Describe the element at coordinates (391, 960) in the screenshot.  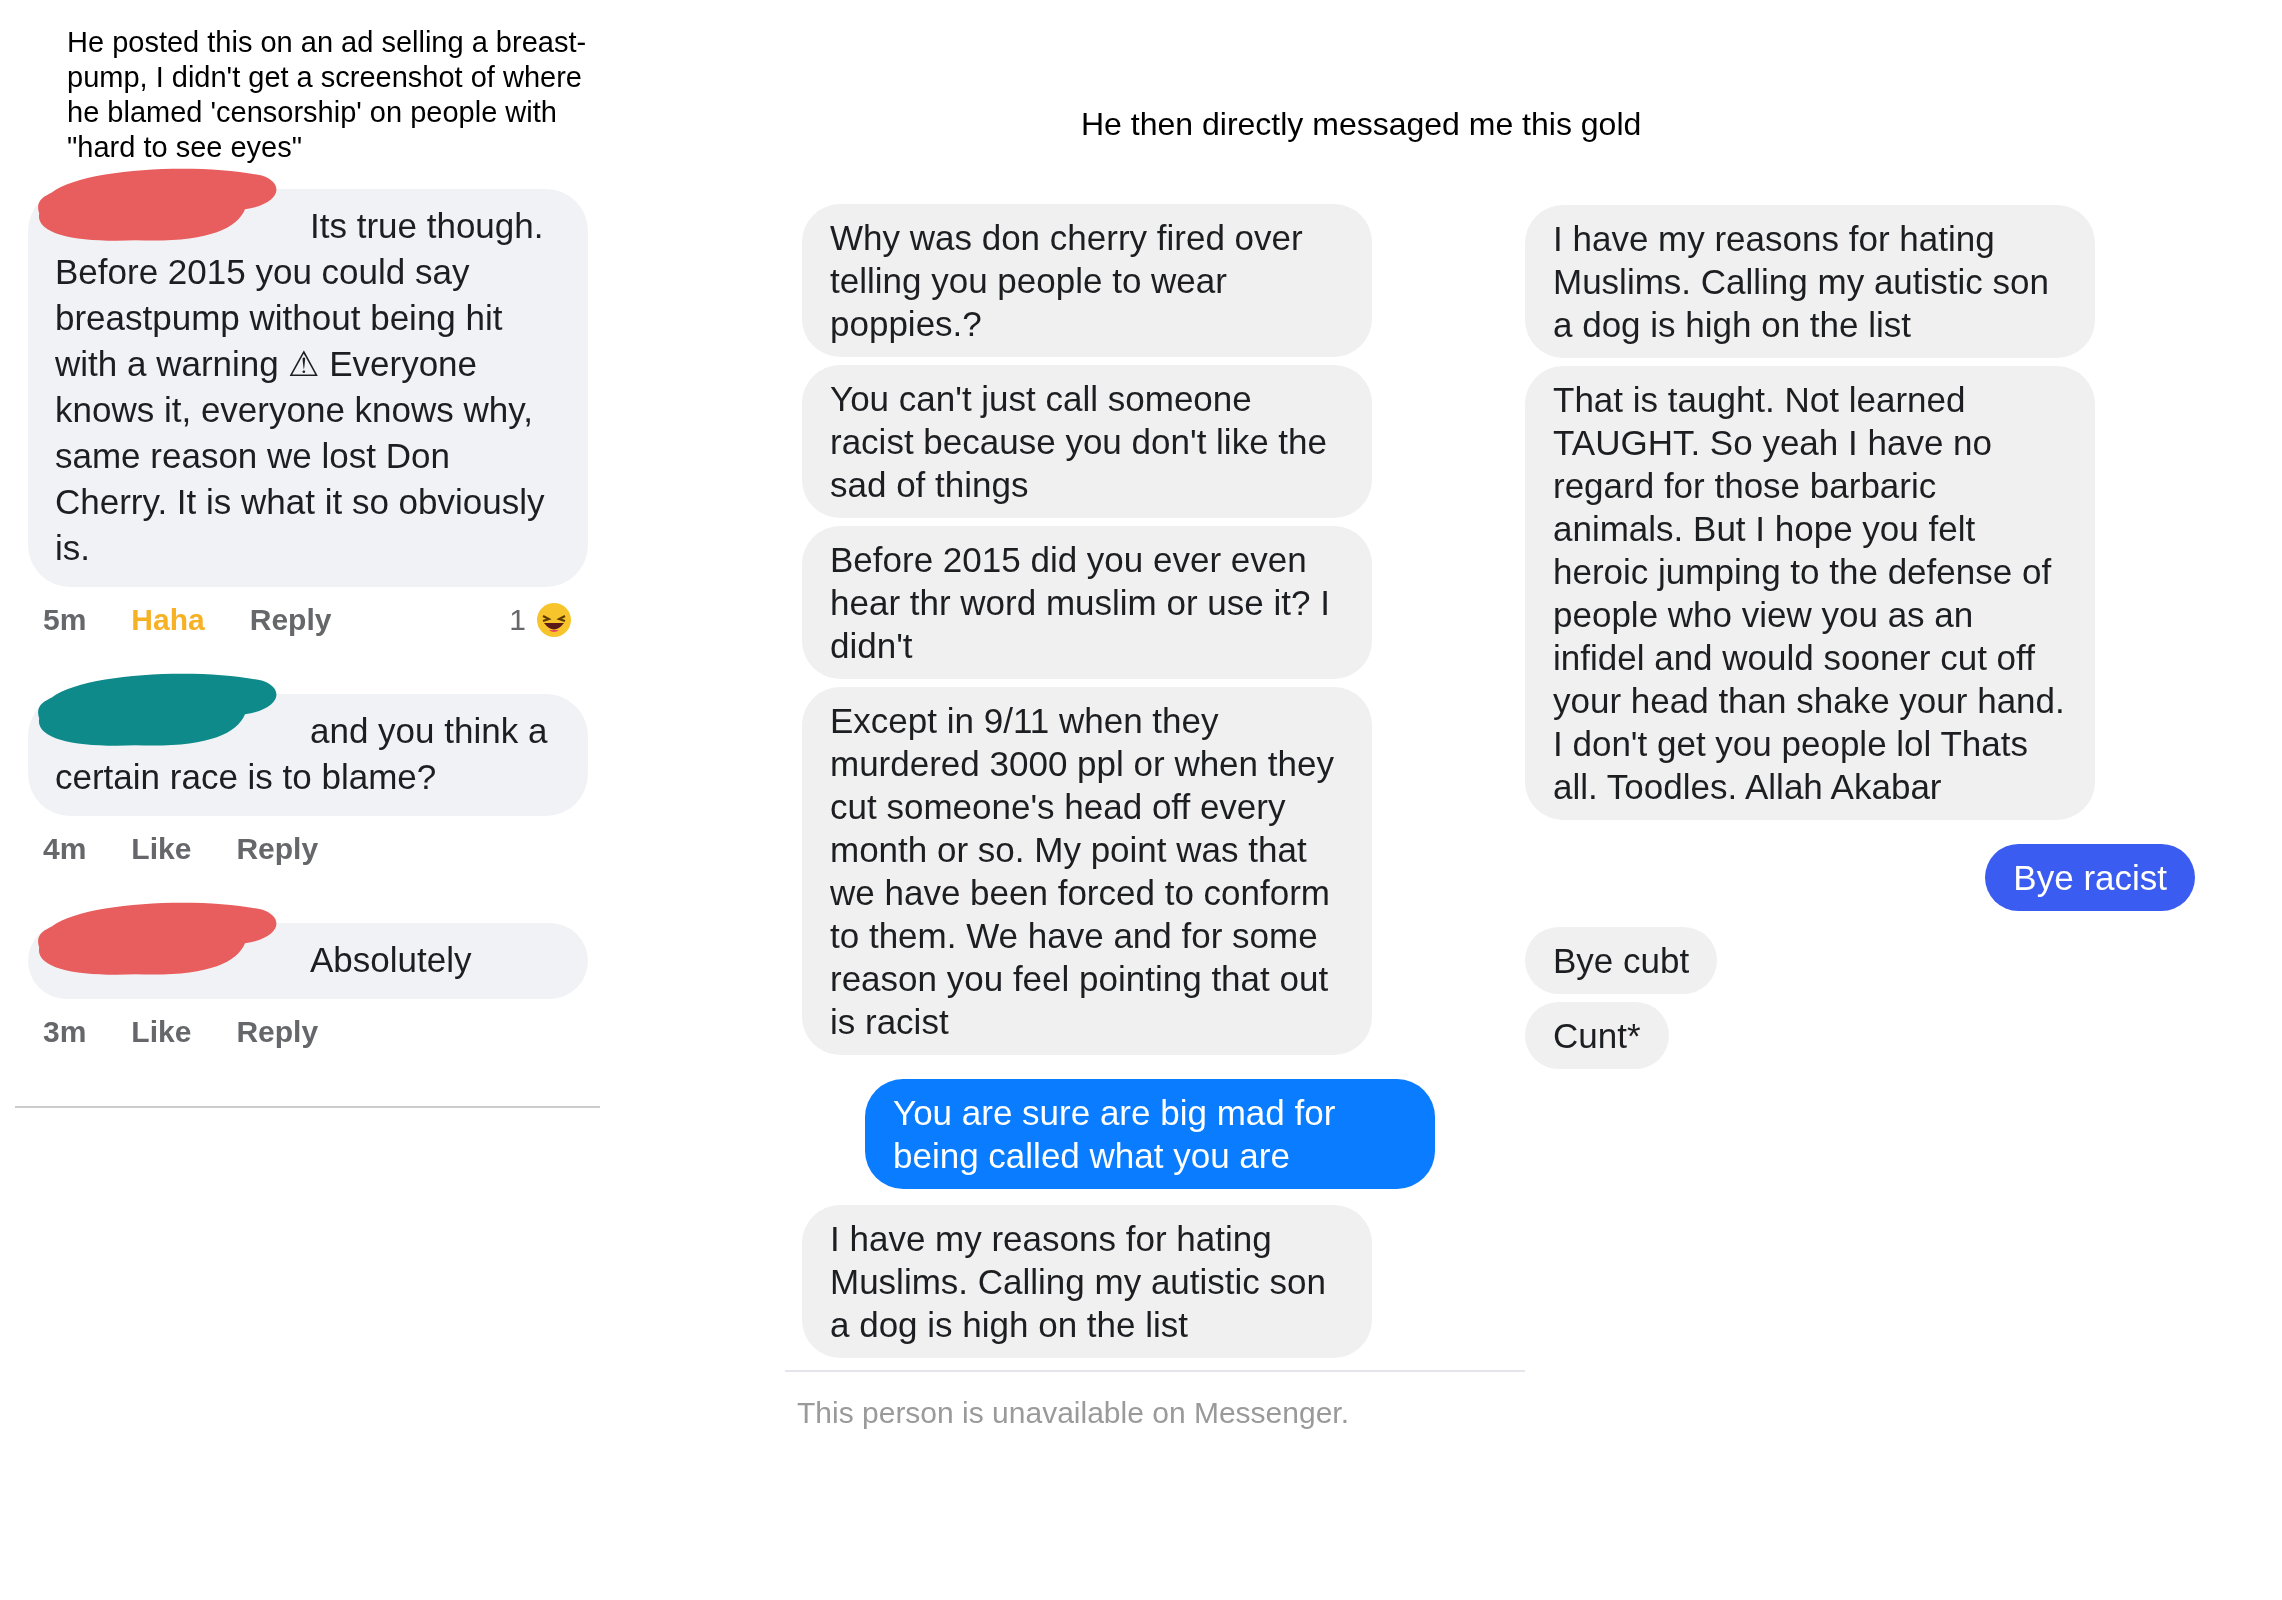
I see `comment-text: Absolutely` at that location.